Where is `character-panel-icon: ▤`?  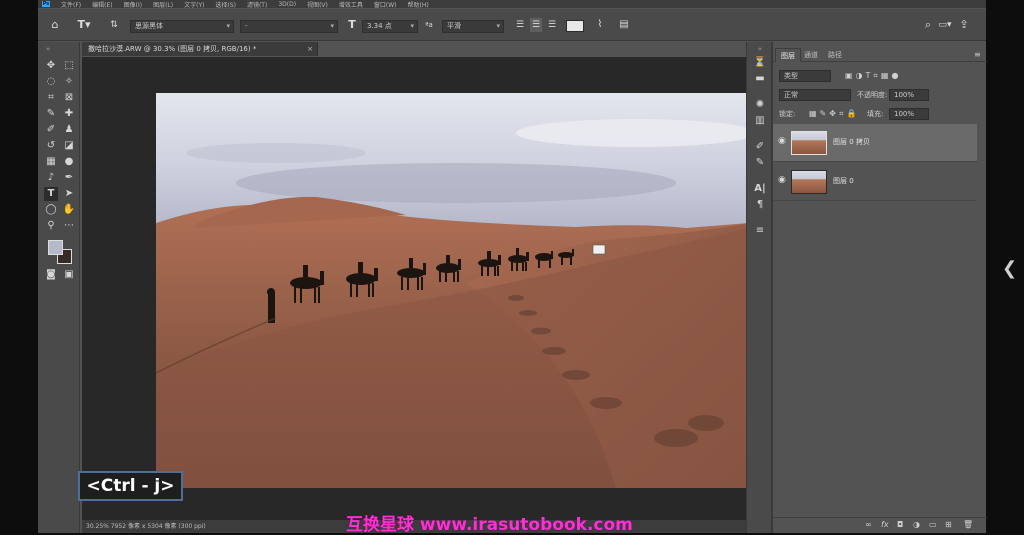
character-panel-icon: ▤ is located at coordinates (624, 25).